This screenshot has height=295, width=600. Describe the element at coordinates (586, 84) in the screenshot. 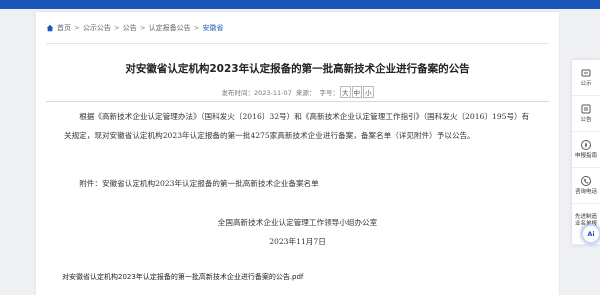

I see `sidebar-item-label: 公示` at that location.